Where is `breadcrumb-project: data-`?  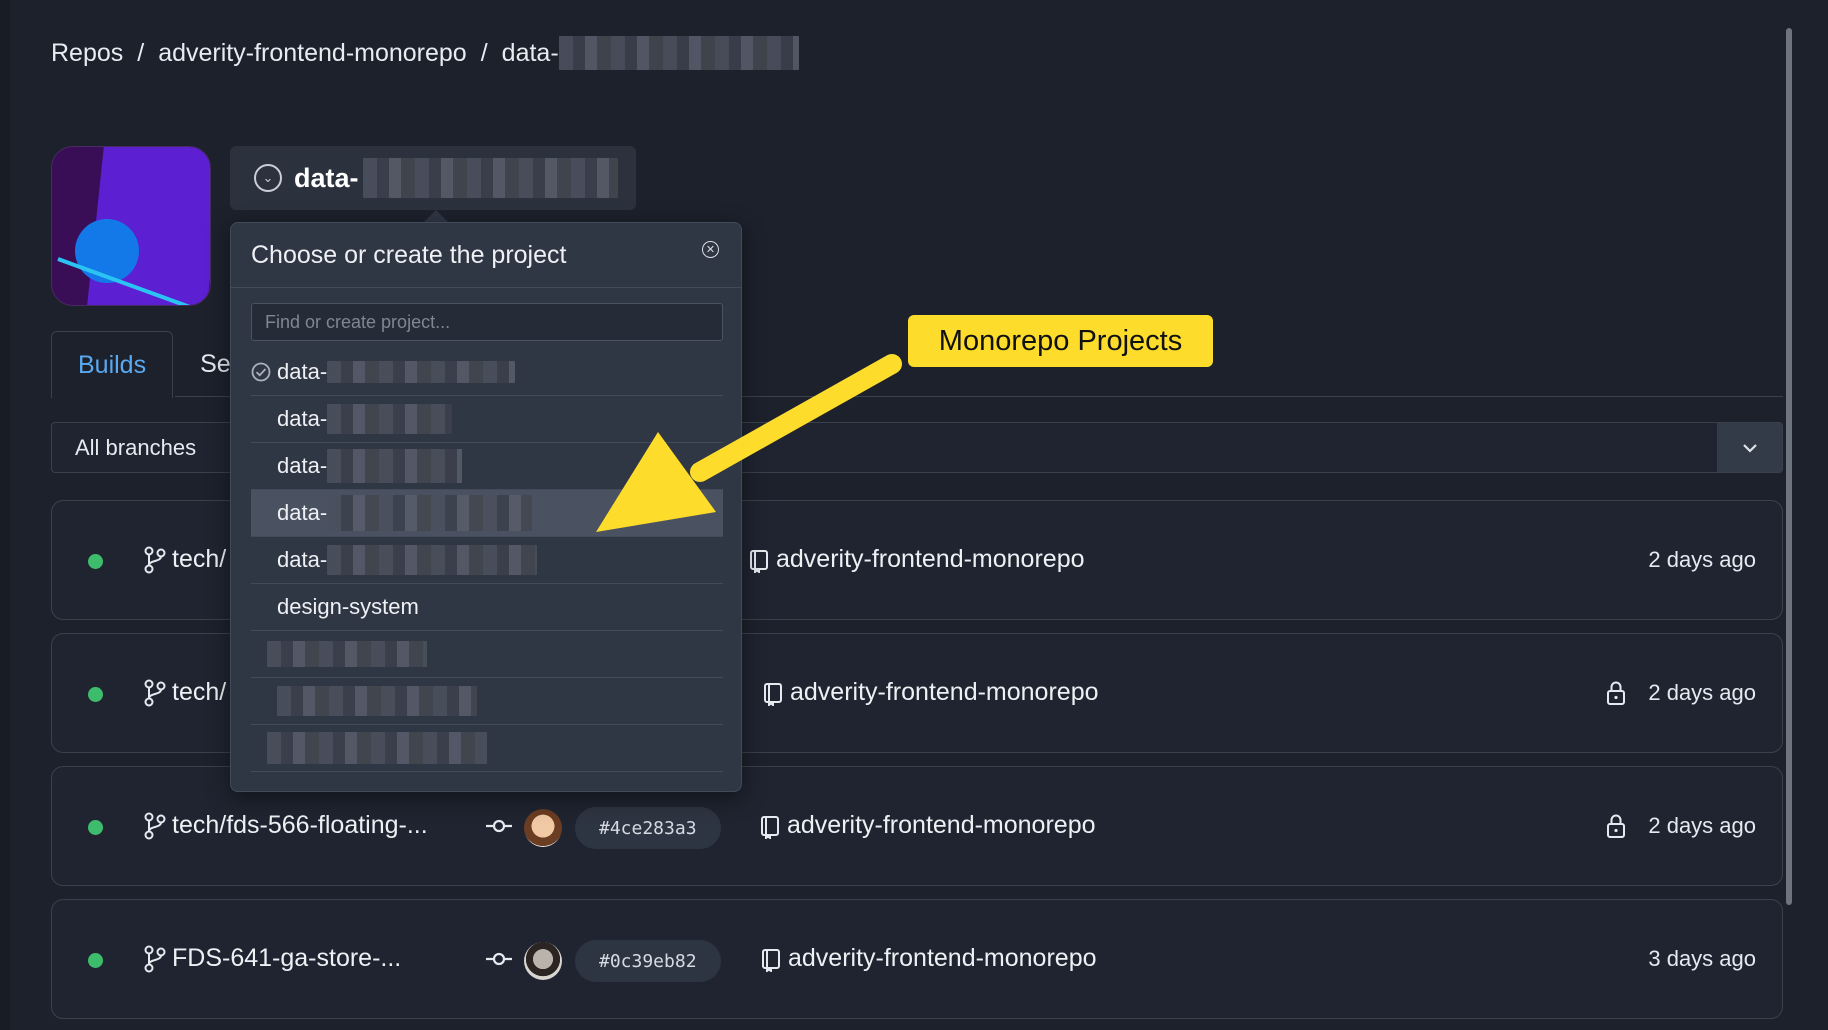
breadcrumb-project: data- is located at coordinates (530, 52).